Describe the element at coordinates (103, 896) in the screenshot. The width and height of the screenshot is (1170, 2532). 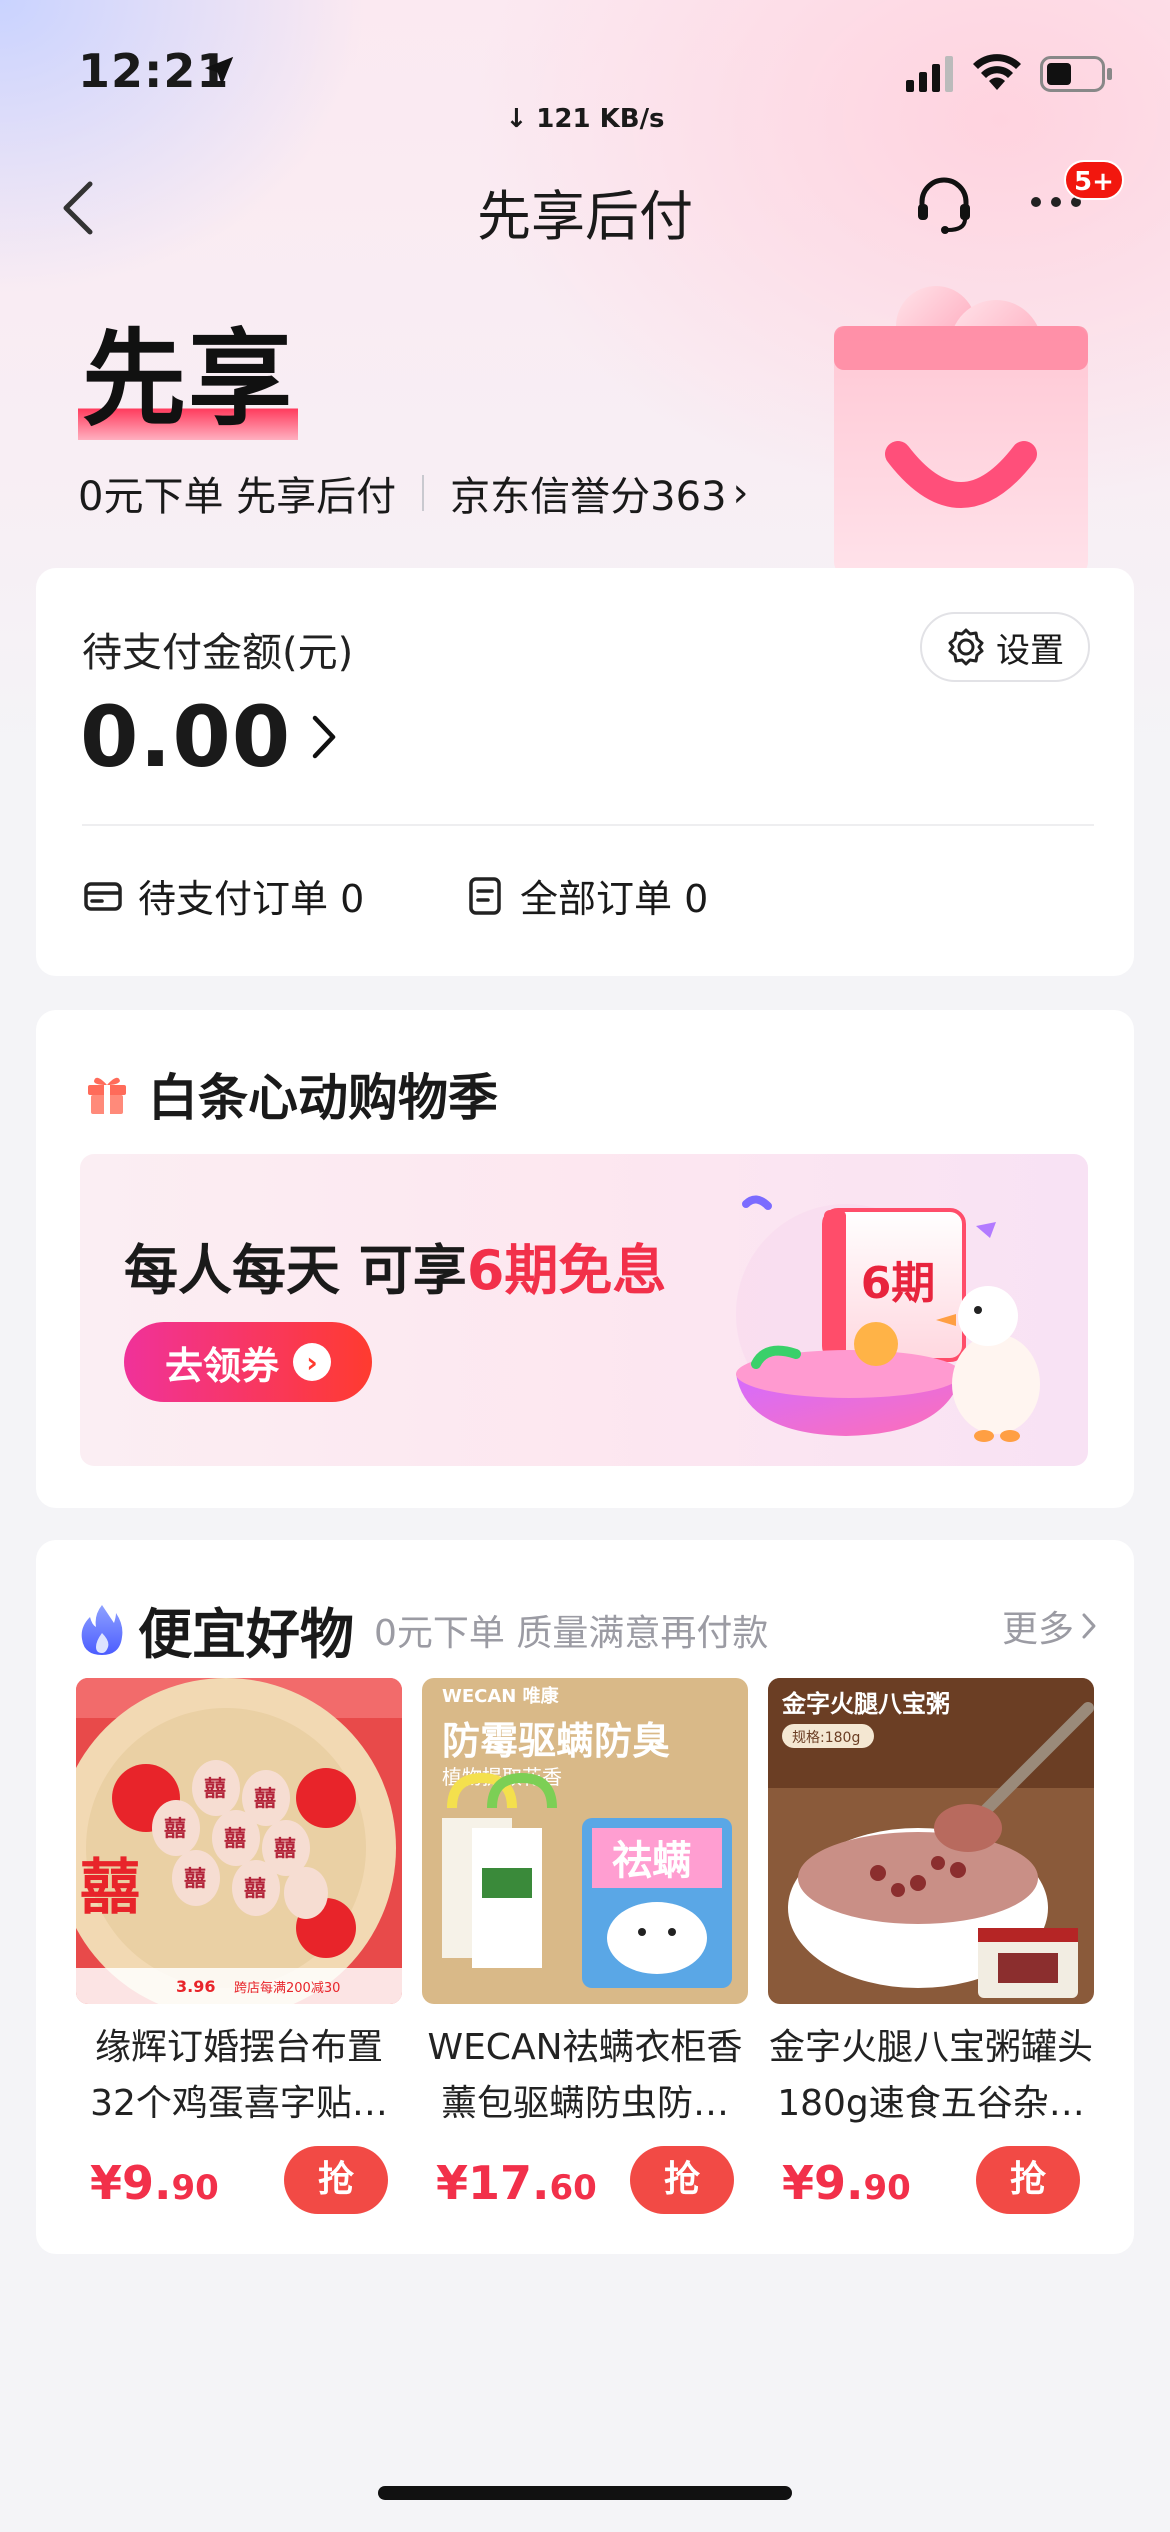
I see `card-wallet-icon` at that location.